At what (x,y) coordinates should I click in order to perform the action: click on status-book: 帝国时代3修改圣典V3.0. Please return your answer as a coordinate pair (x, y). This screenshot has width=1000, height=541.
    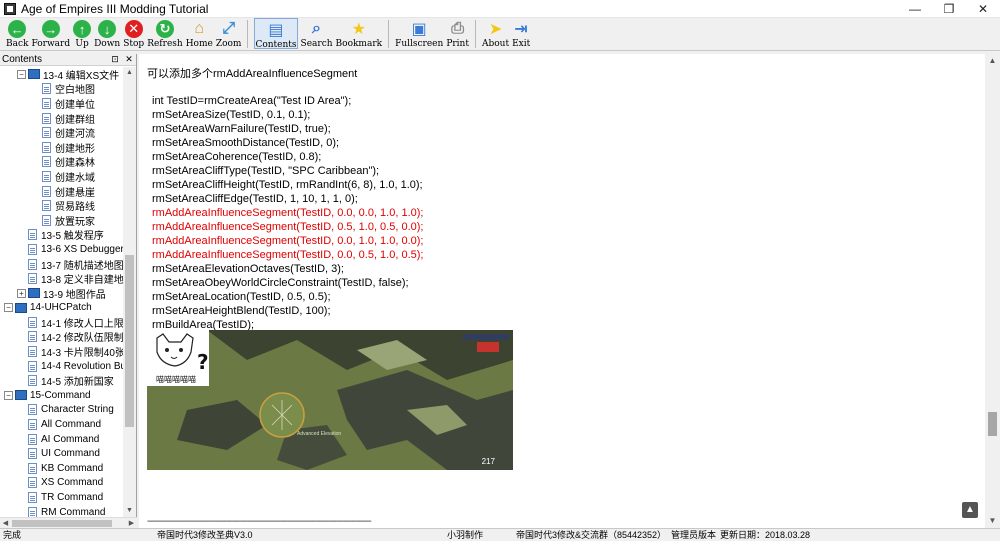
    Looking at the image, I should click on (205, 535).